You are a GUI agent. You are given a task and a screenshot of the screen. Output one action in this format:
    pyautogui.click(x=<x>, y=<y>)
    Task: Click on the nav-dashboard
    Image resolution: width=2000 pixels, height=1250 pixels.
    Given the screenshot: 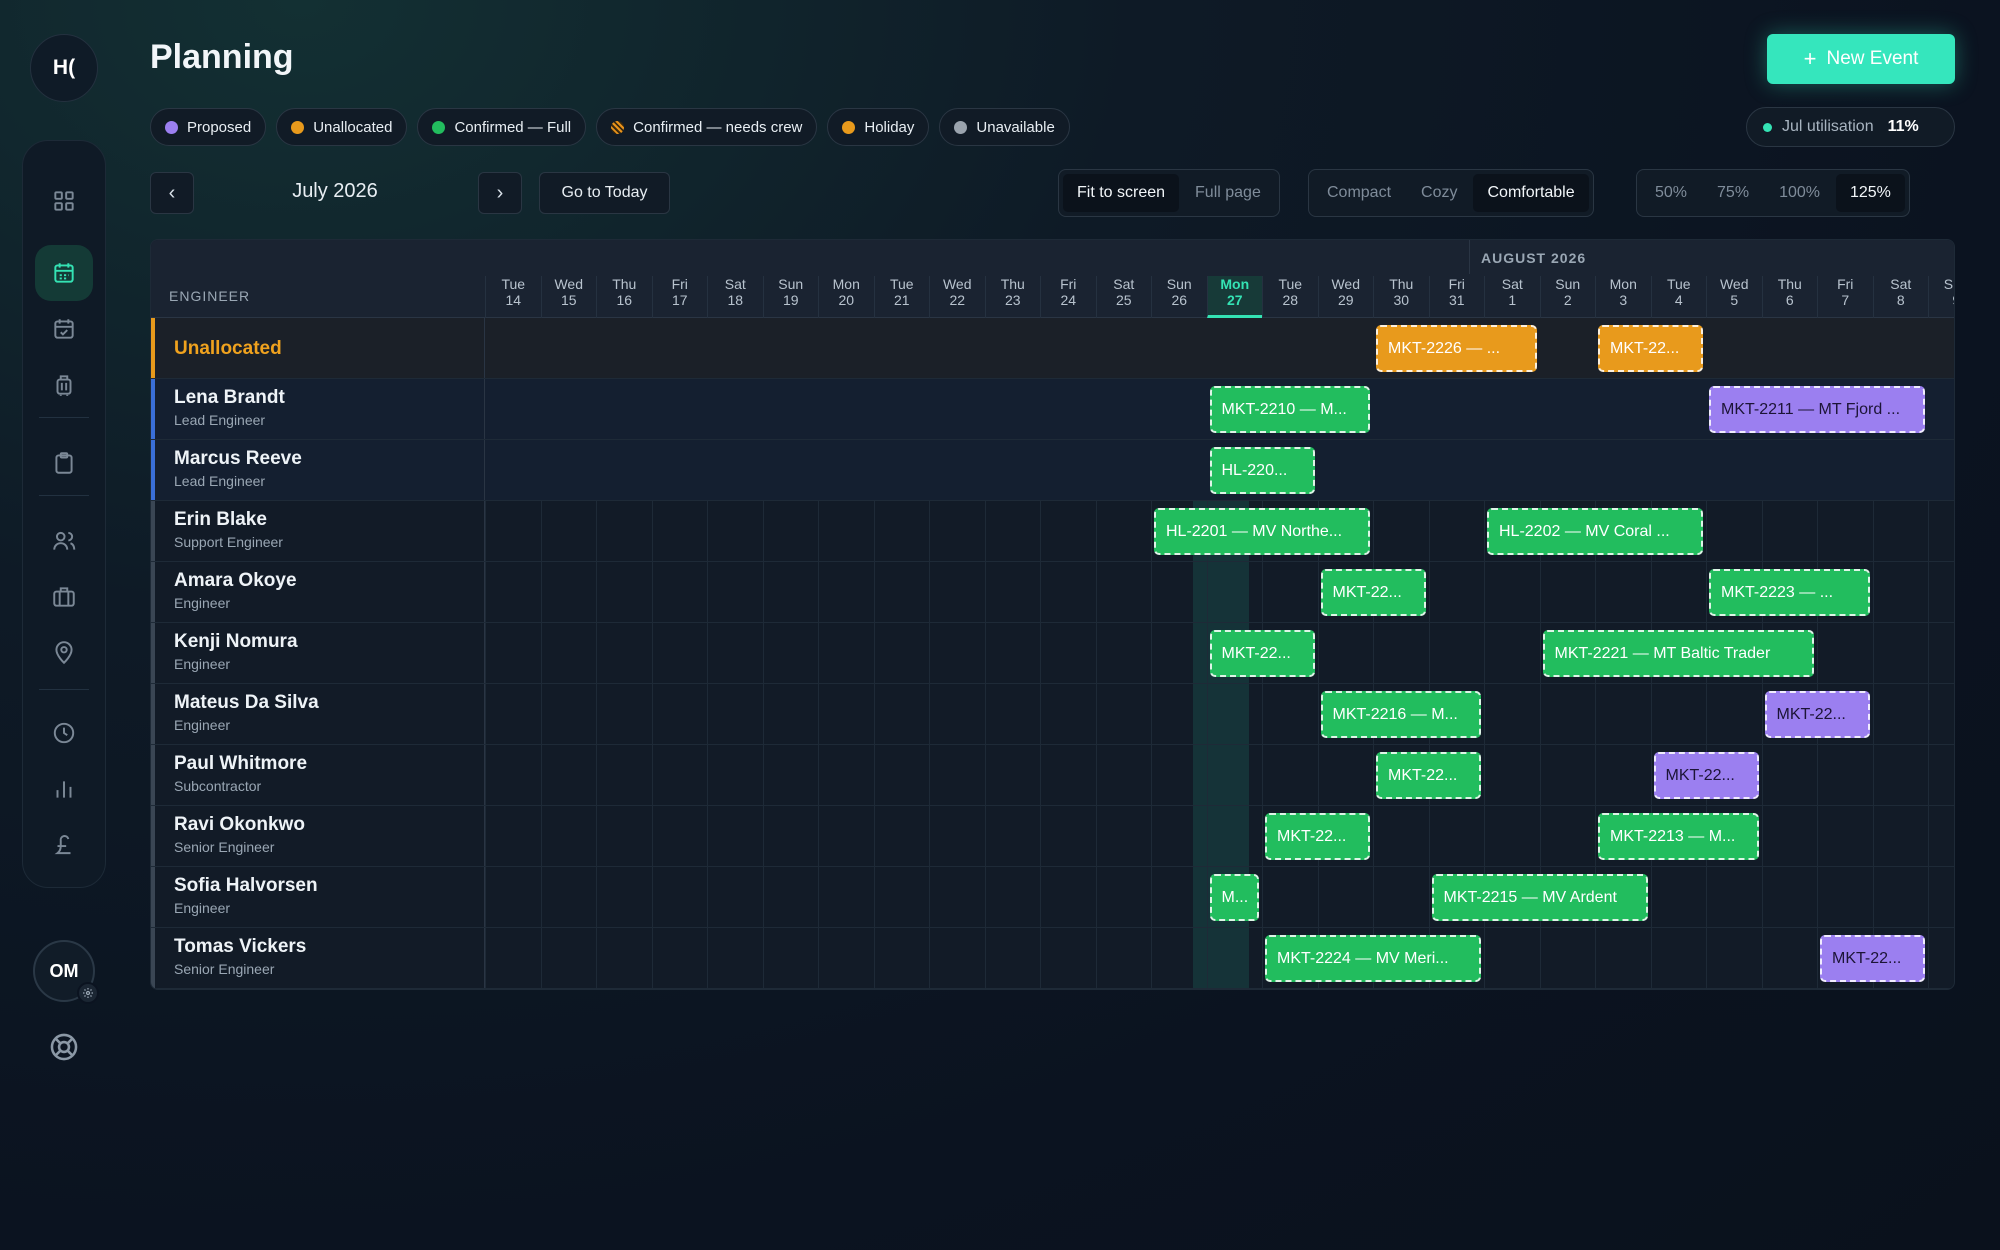 What is the action you would take?
    pyautogui.click(x=64, y=201)
    